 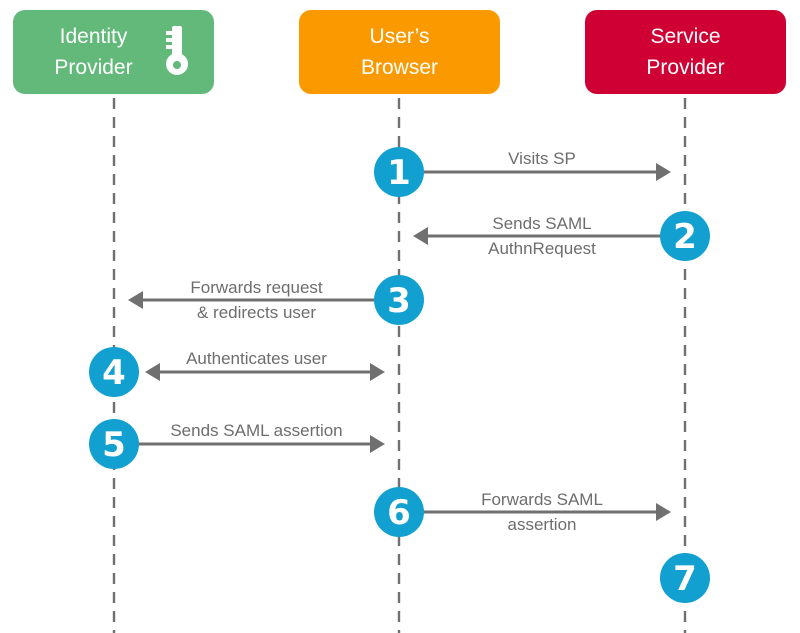 I want to click on step-label-4: Authenticates user, so click(x=256, y=358).